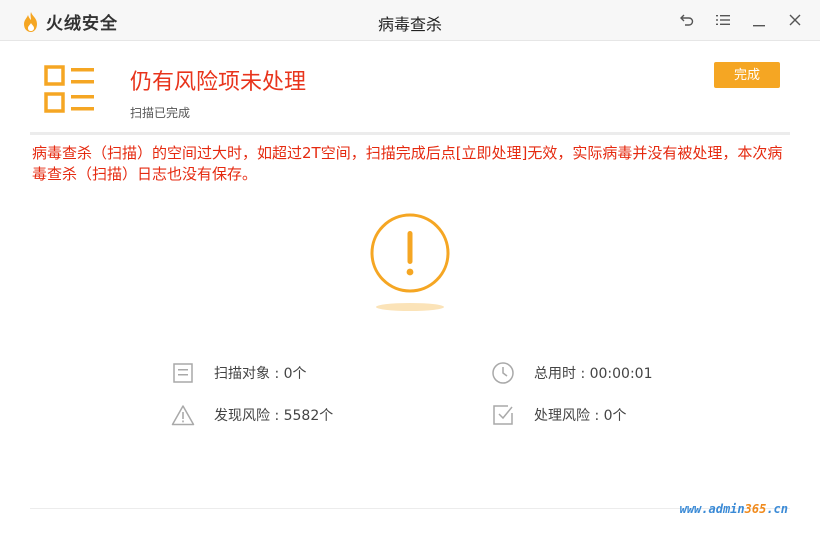 The height and width of the screenshot is (540, 820). Describe the element at coordinates (503, 373) in the screenshot. I see `clock-icon` at that location.